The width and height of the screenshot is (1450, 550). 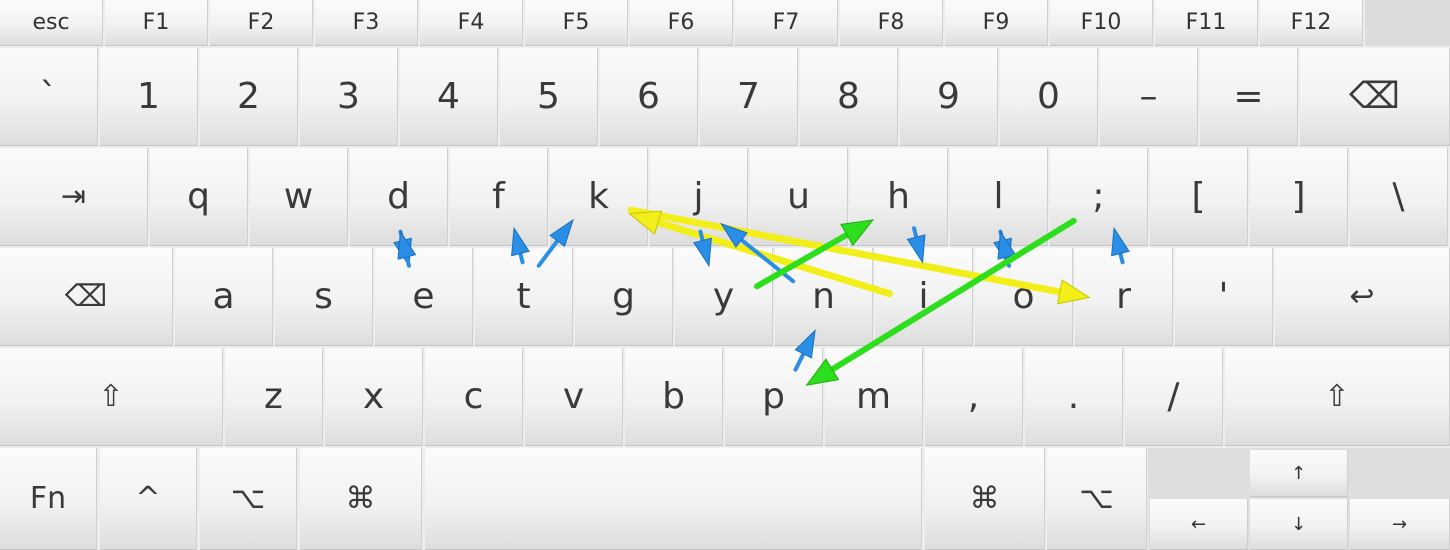 I want to click on e-key: e, so click(x=424, y=297).